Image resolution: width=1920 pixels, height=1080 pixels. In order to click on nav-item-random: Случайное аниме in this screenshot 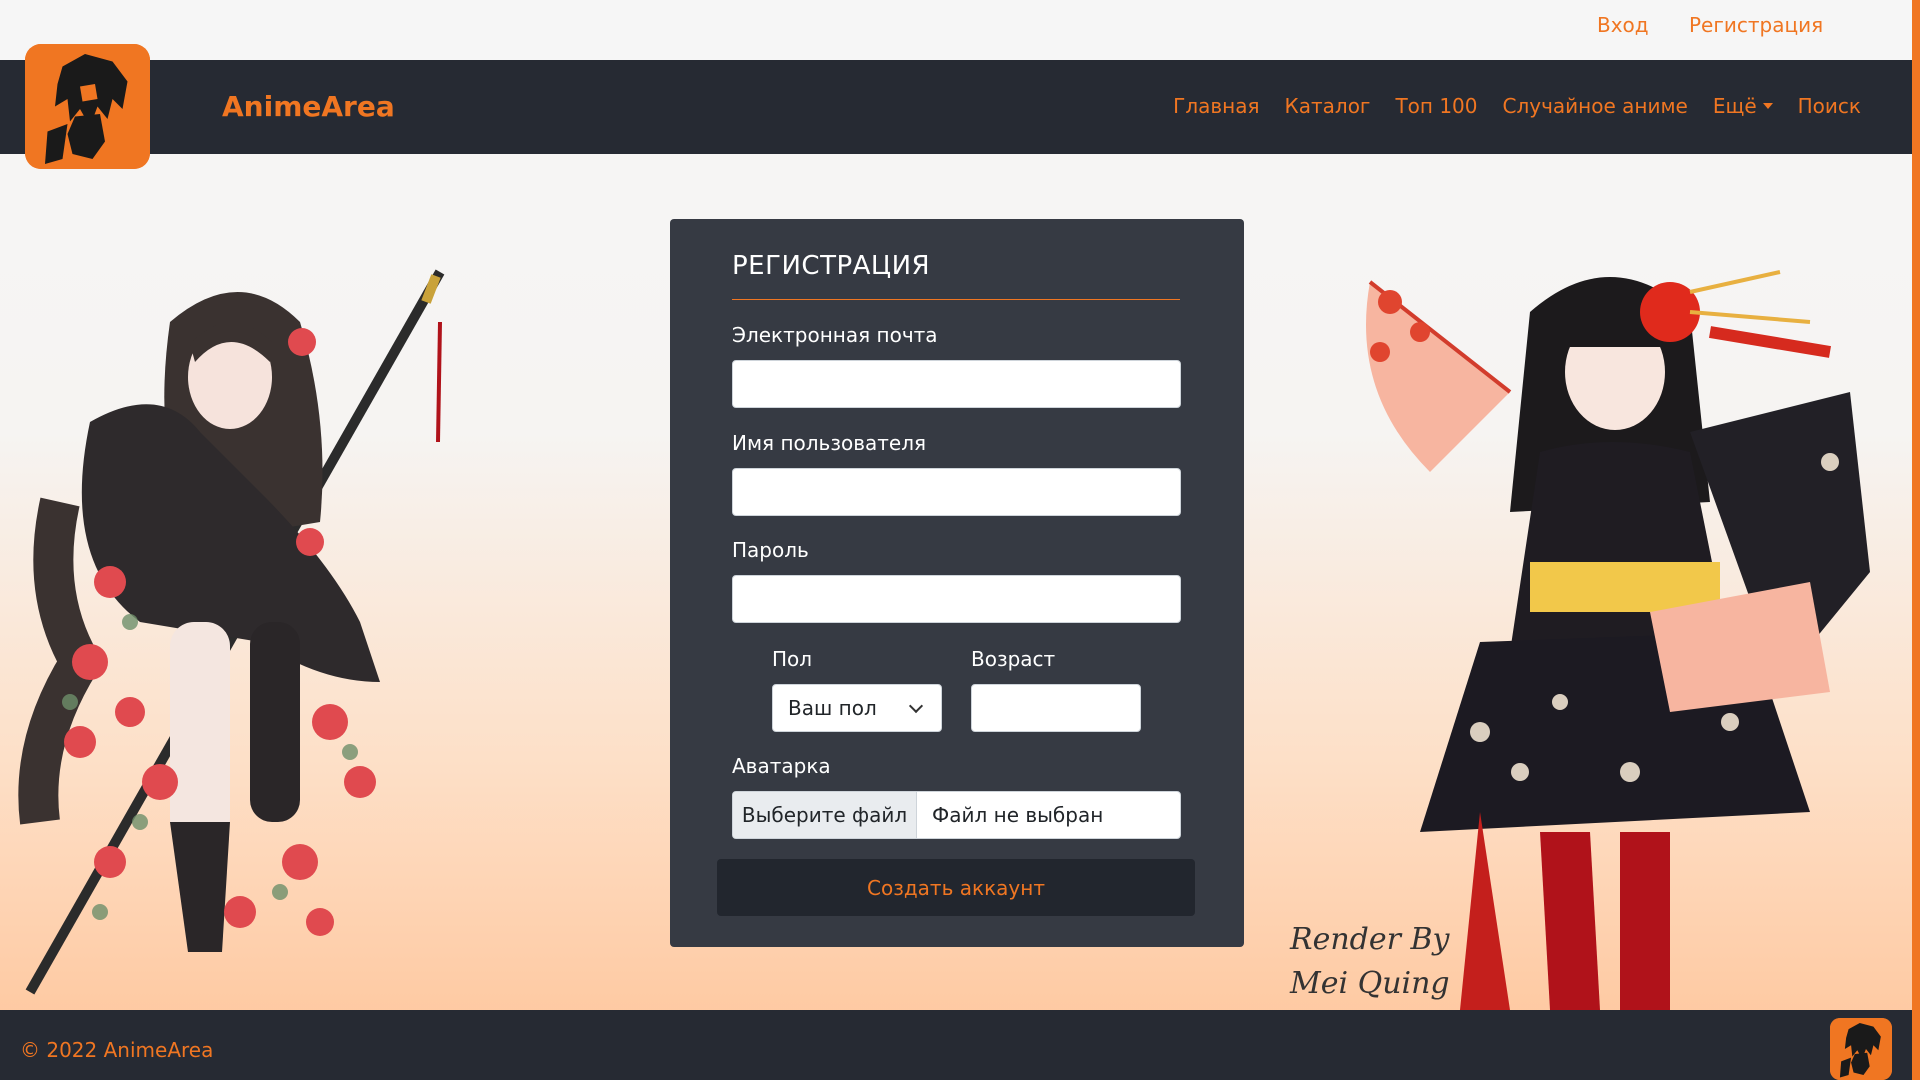, I will do `click(1595, 106)`.